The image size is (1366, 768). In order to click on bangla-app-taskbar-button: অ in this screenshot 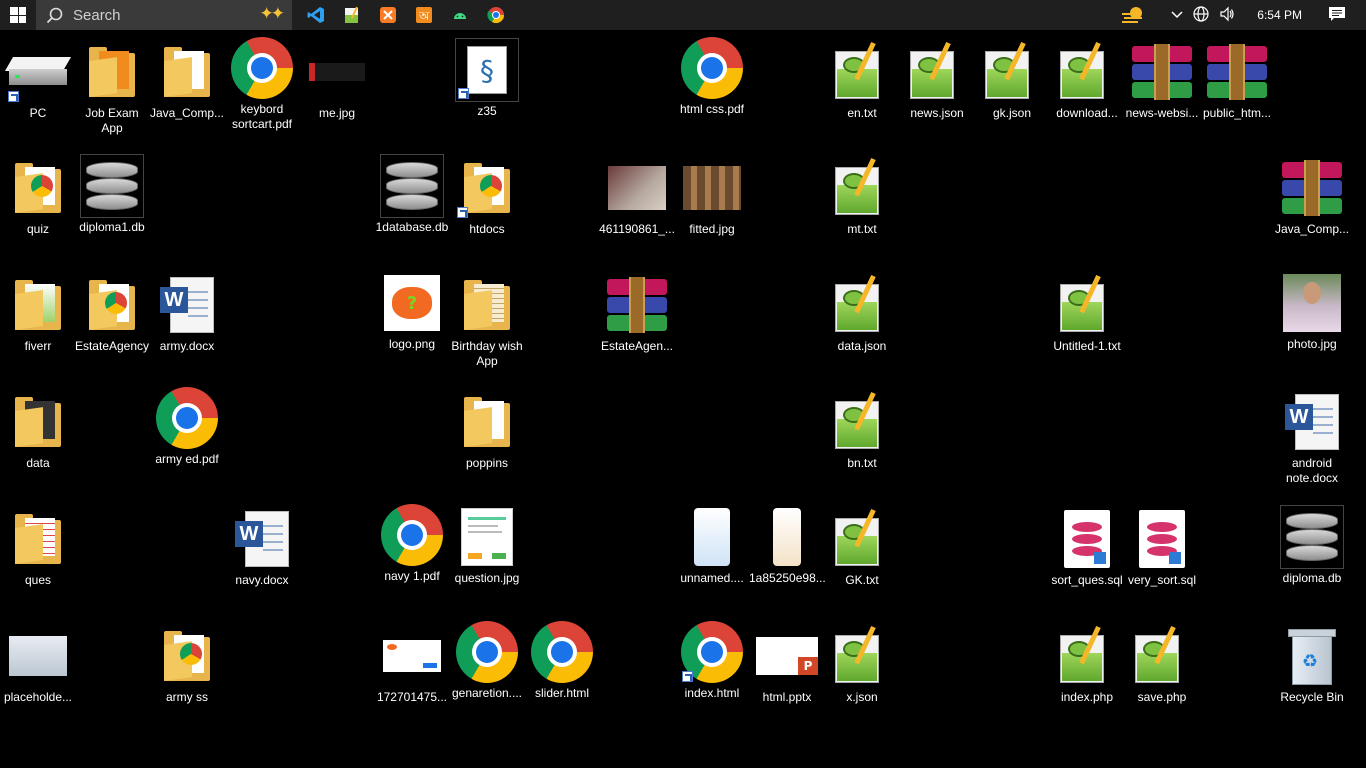, I will do `click(424, 15)`.